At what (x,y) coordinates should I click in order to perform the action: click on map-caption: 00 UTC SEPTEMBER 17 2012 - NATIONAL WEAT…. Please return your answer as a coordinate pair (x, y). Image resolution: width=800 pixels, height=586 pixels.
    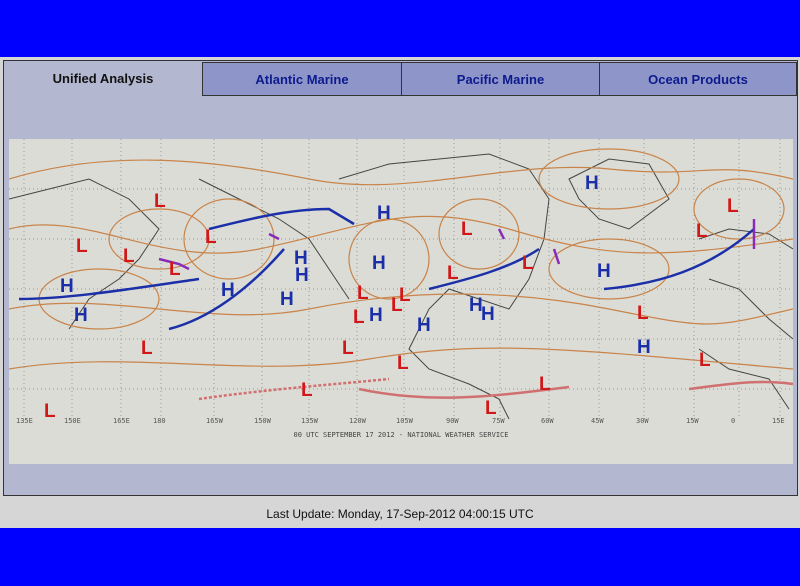
    Looking at the image, I should click on (401, 435).